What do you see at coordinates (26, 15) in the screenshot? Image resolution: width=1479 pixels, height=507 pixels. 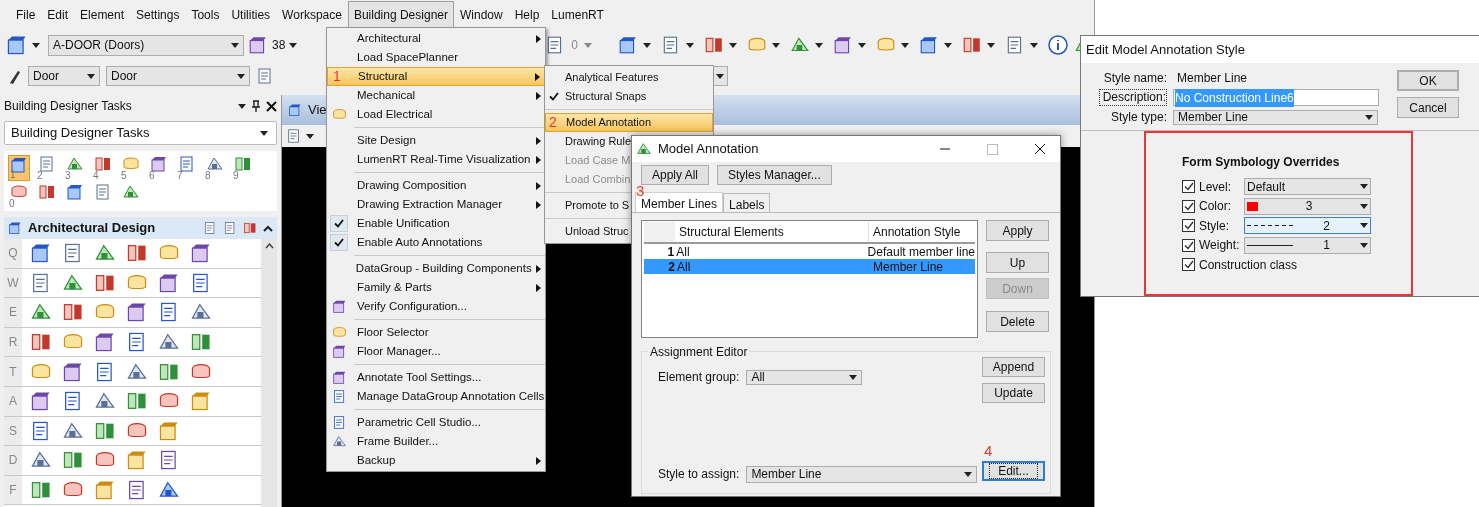 I see `menu-item: File` at bounding box center [26, 15].